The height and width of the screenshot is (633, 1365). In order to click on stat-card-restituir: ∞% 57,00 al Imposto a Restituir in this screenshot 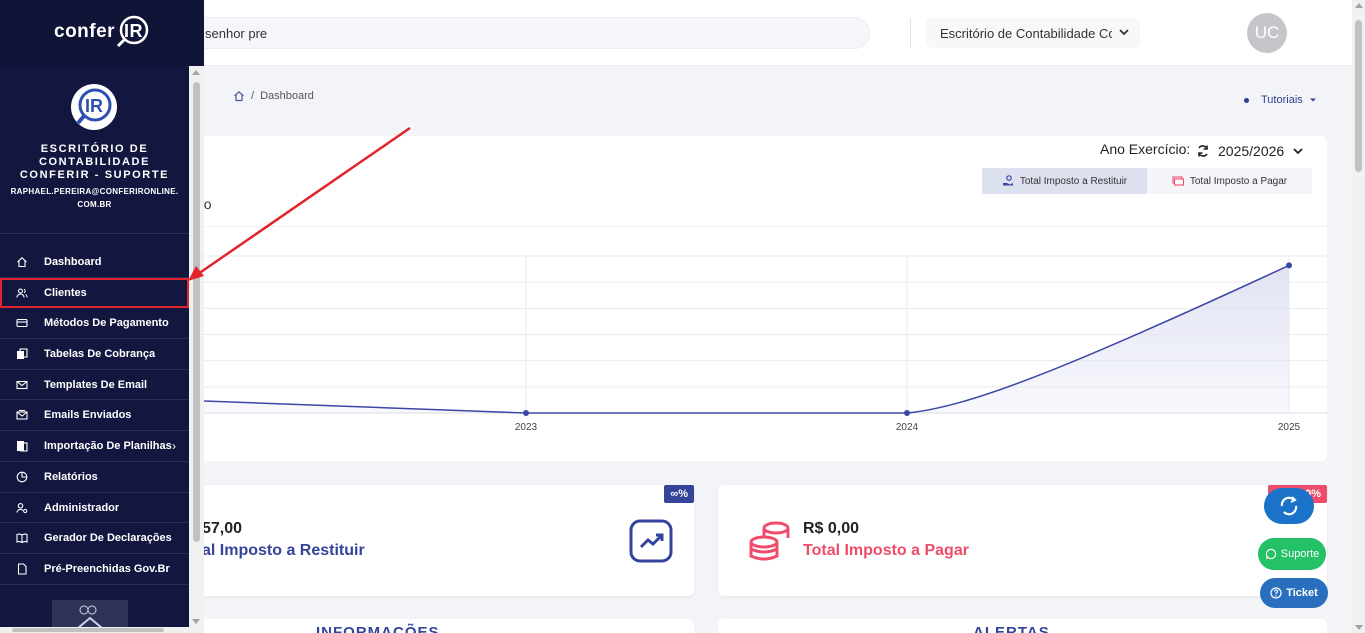, I will do `click(440, 540)`.